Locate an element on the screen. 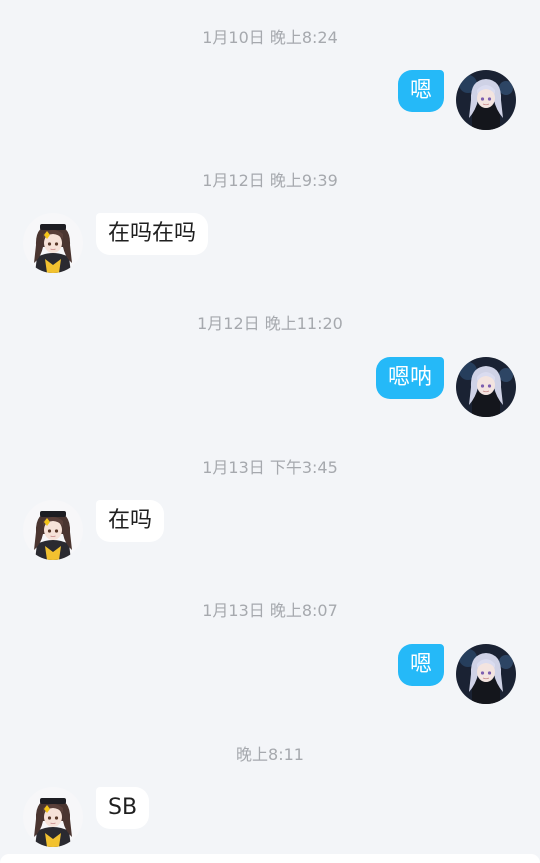 The width and height of the screenshot is (540, 863). message-timestamp: 晚上8:11 is located at coordinates (270, 754).